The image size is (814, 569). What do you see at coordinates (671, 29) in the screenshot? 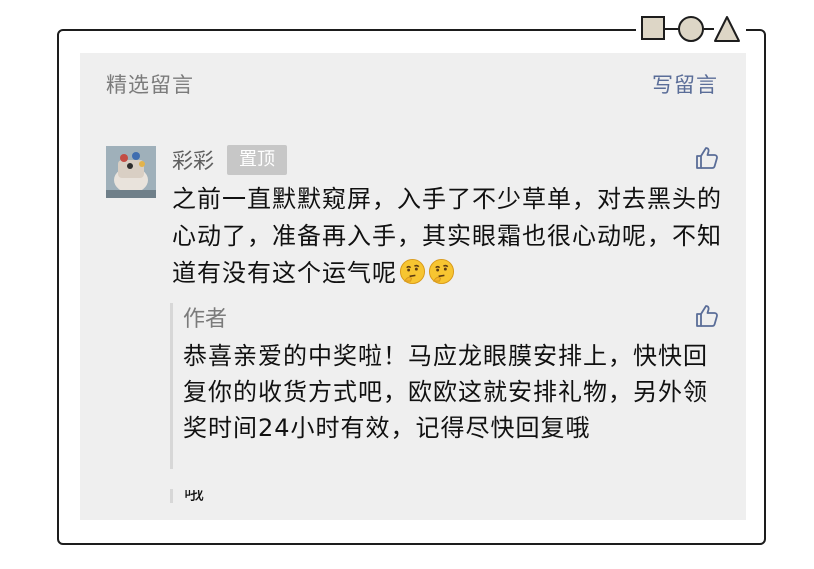
I see `connector-line` at bounding box center [671, 29].